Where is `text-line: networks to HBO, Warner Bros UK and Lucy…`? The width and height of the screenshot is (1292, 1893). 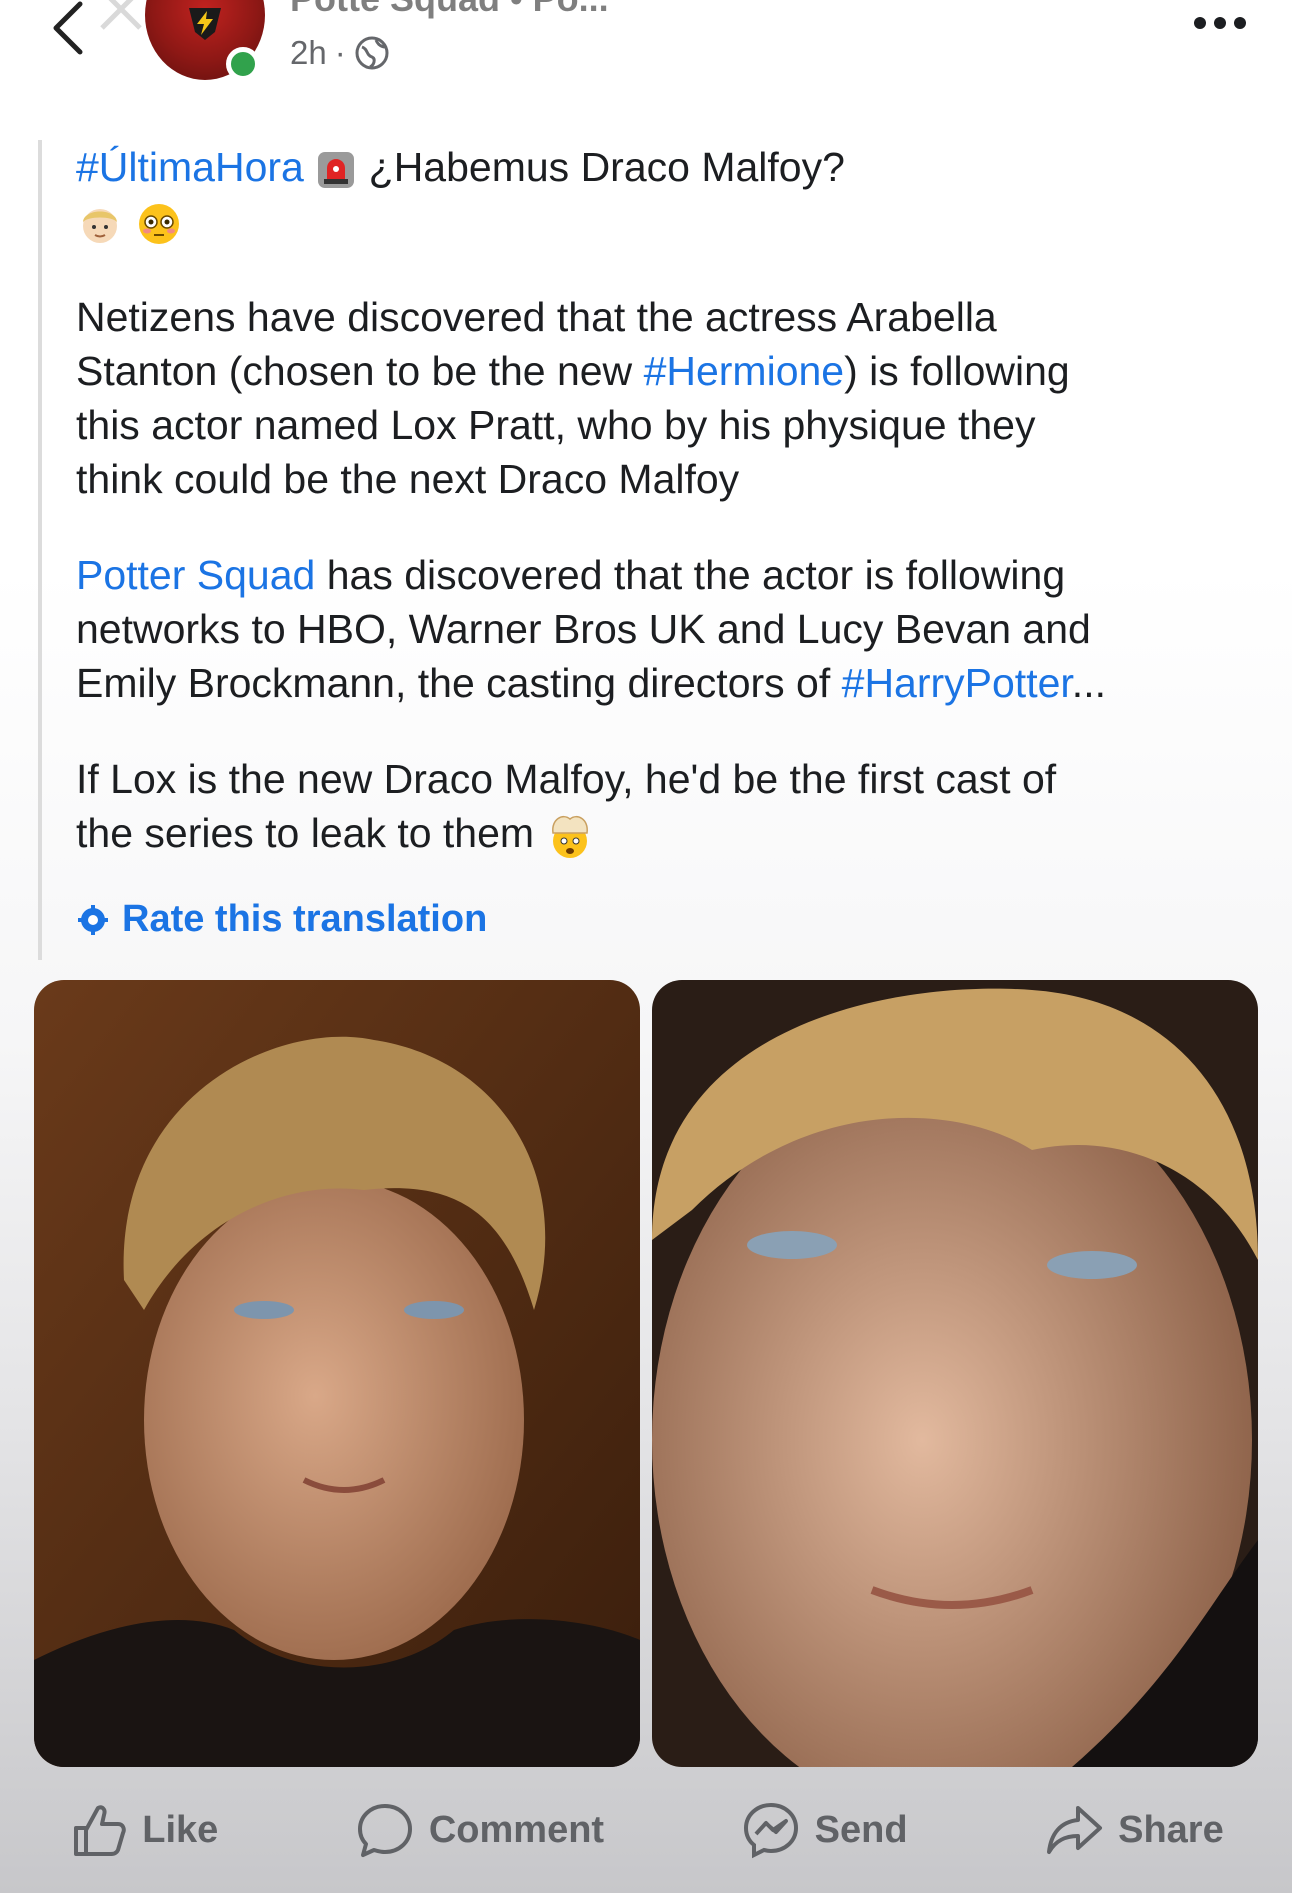 text-line: networks to HBO, Warner Bros UK and Lucy… is located at coordinates (583, 629).